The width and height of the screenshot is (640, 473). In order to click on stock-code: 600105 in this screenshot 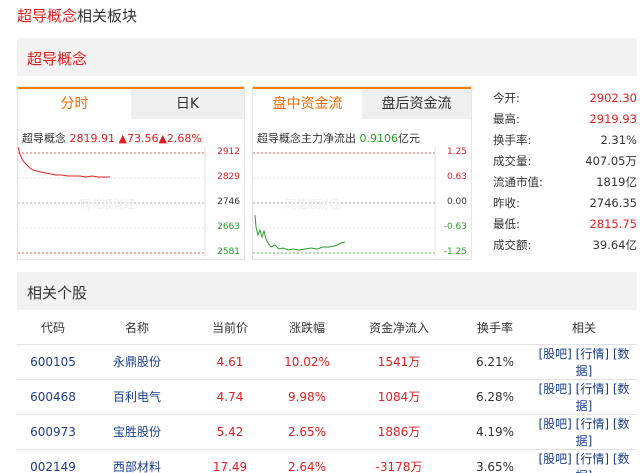, I will do `click(53, 362)`.